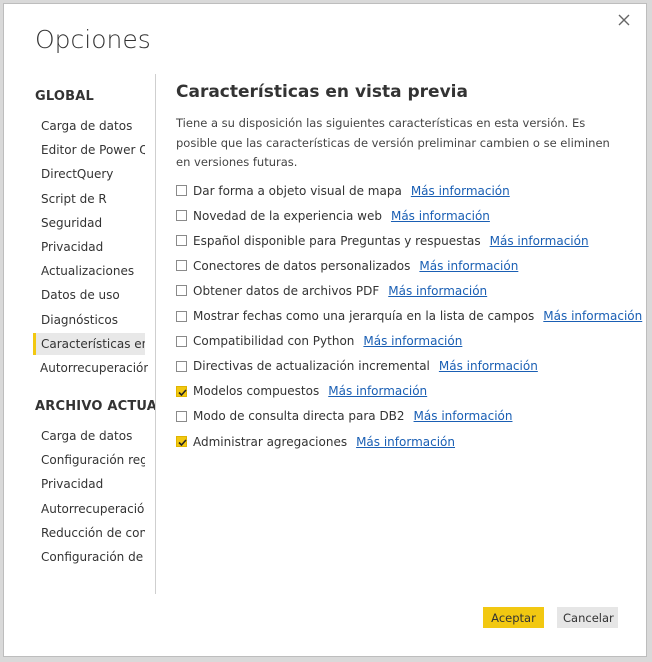 This screenshot has width=652, height=662. Describe the element at coordinates (89, 223) in the screenshot. I see `sidebar-item-global: Seguridad` at that location.